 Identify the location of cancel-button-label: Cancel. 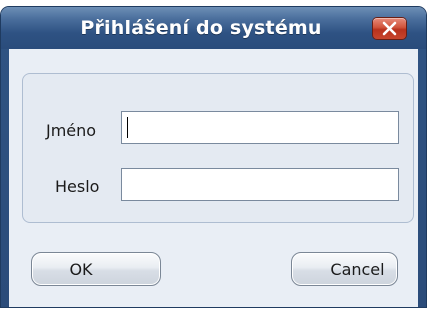
(357, 269).